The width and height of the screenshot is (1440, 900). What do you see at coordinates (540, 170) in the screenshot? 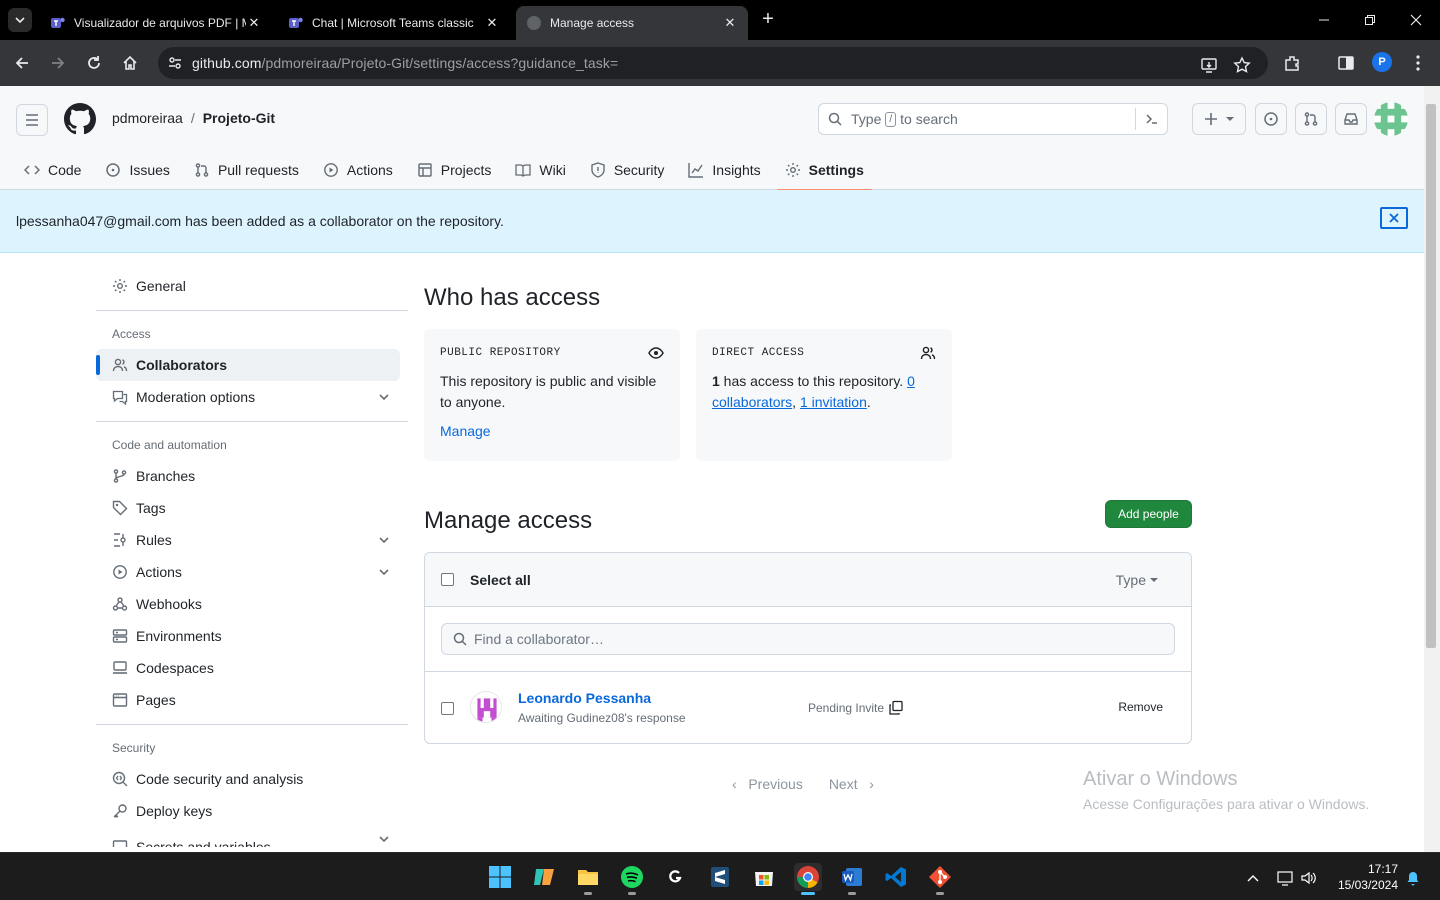
I see `tab-wiki: Wiki` at bounding box center [540, 170].